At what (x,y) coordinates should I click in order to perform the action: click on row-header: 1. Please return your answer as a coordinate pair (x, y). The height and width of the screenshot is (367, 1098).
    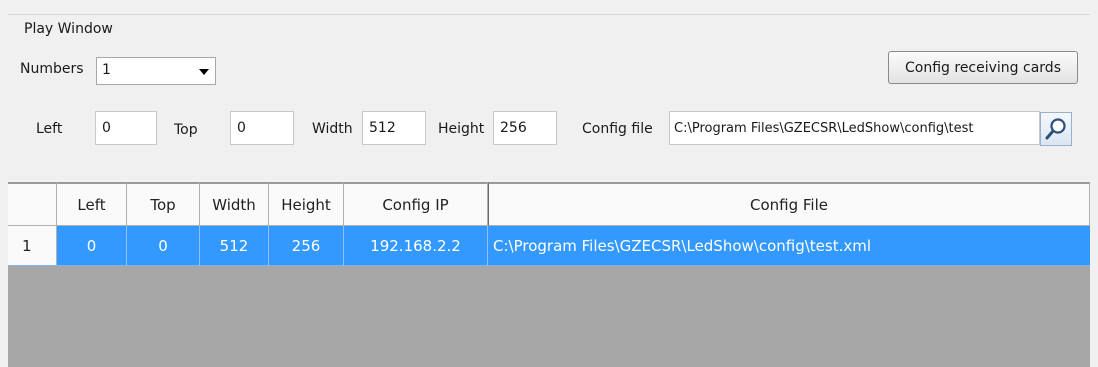
    Looking at the image, I should click on (32, 246).